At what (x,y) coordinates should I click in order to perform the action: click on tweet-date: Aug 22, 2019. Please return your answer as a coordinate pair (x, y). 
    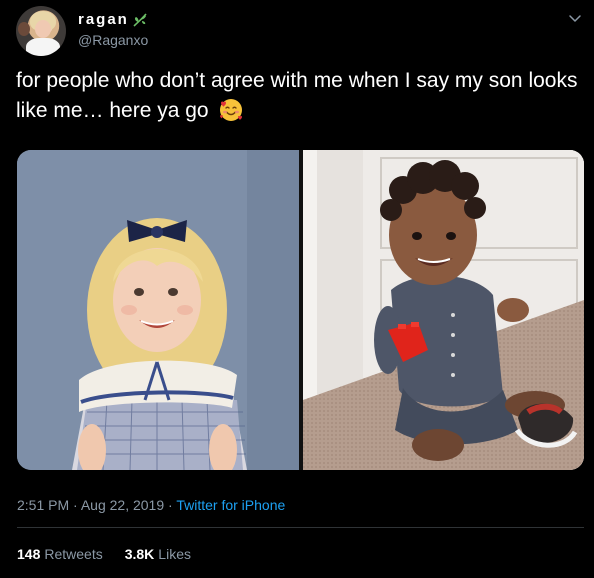
    Looking at the image, I should click on (122, 505).